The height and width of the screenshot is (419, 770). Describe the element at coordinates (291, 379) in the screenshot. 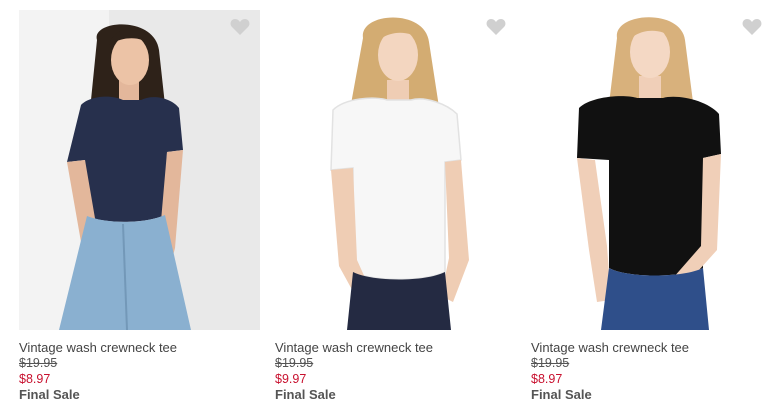

I see `sale-price: $9.97` at that location.